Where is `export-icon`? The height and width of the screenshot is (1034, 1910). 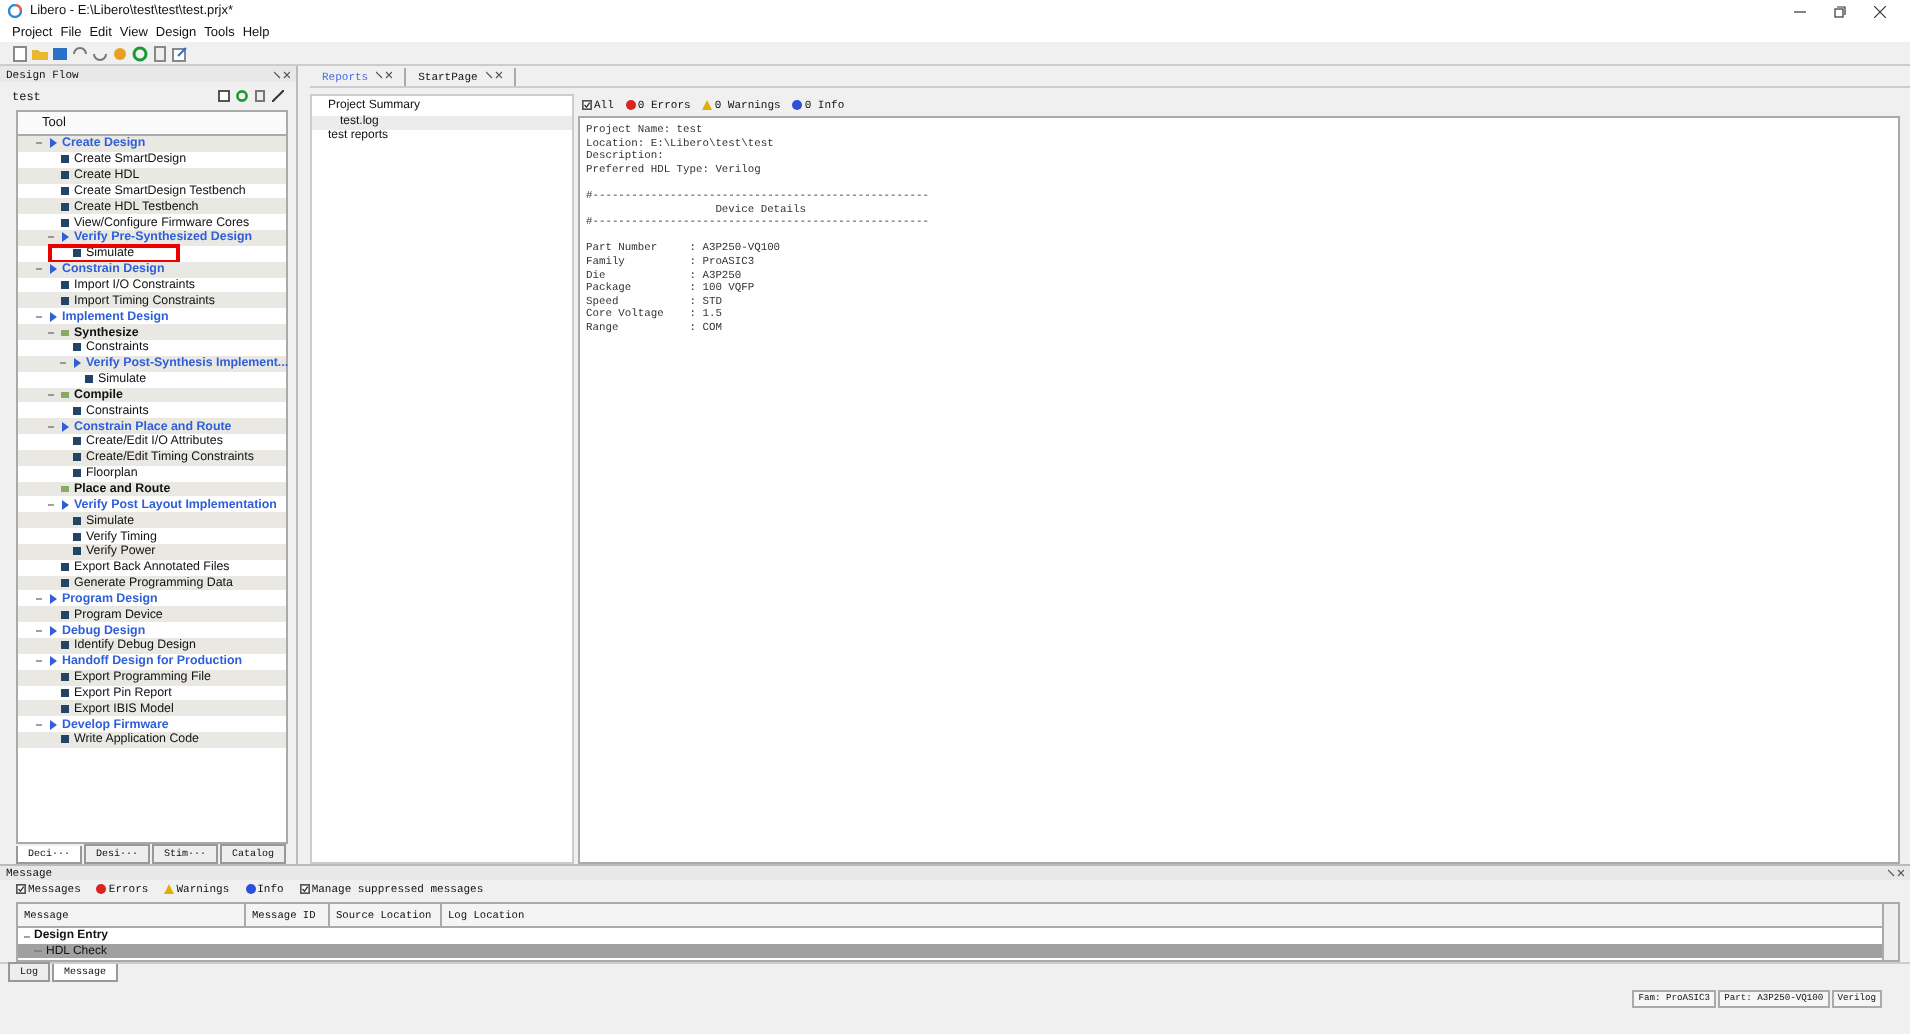
export-icon is located at coordinates (180, 53).